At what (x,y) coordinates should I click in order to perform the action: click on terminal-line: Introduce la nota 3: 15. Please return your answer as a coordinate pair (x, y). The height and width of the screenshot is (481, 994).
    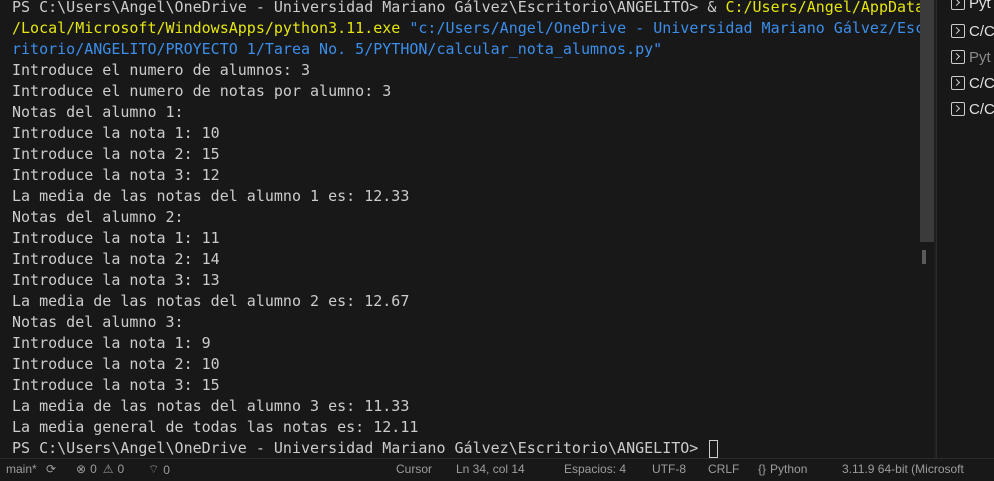
    Looking at the image, I should click on (466, 385).